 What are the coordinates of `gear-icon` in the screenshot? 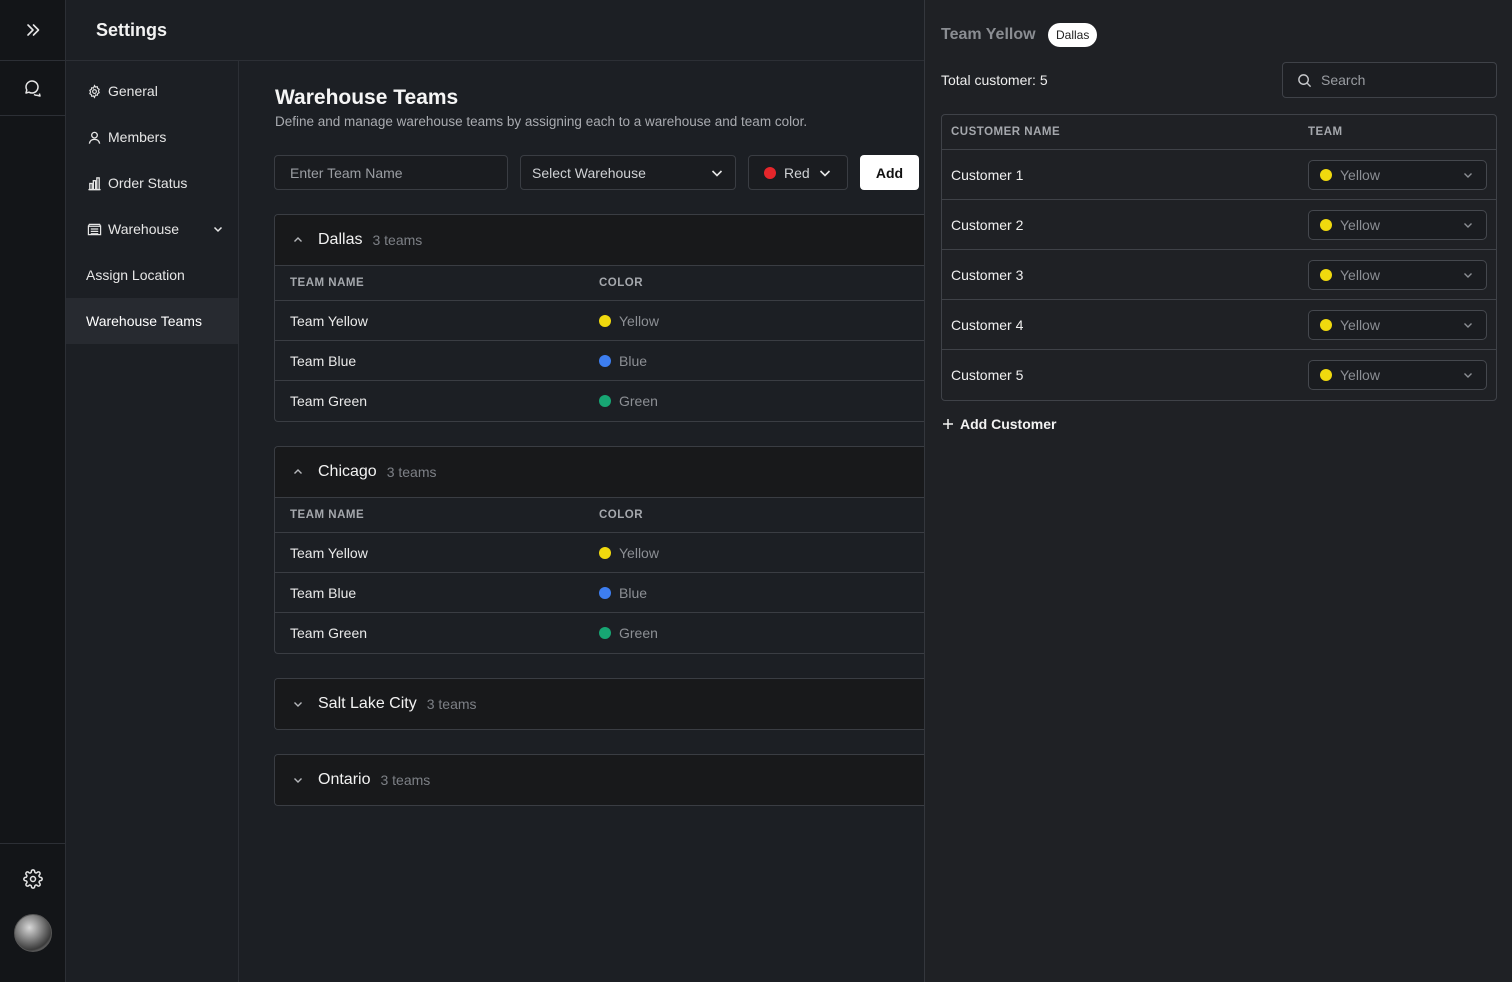 It's located at (94, 91).